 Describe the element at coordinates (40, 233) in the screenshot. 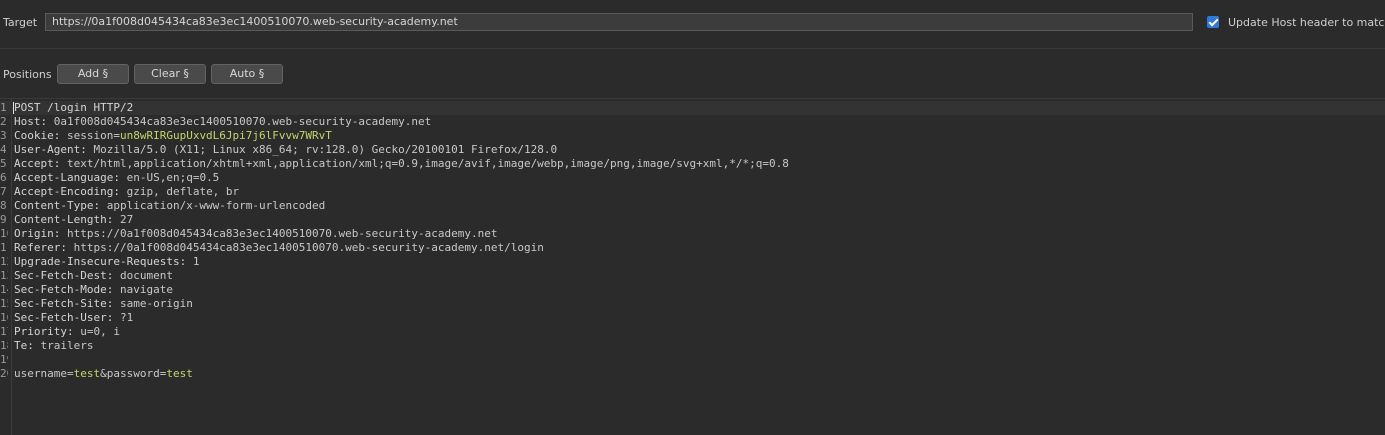

I see `header-name: Origin:` at that location.